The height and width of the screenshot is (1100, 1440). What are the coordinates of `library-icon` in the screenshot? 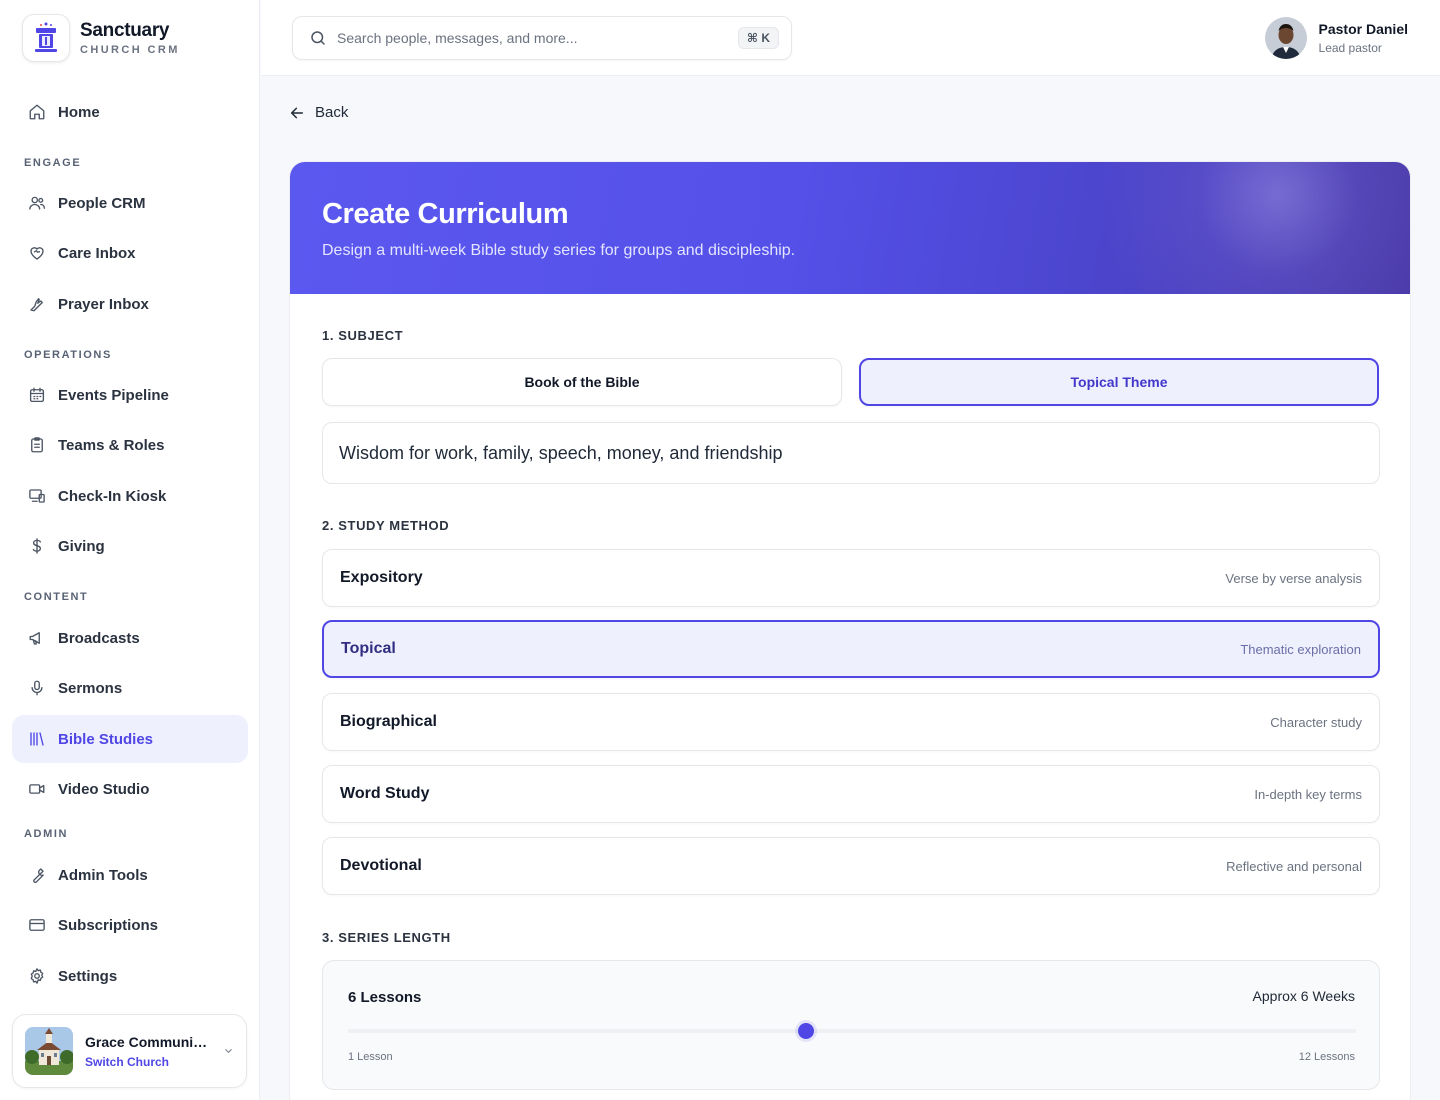 It's located at (37, 739).